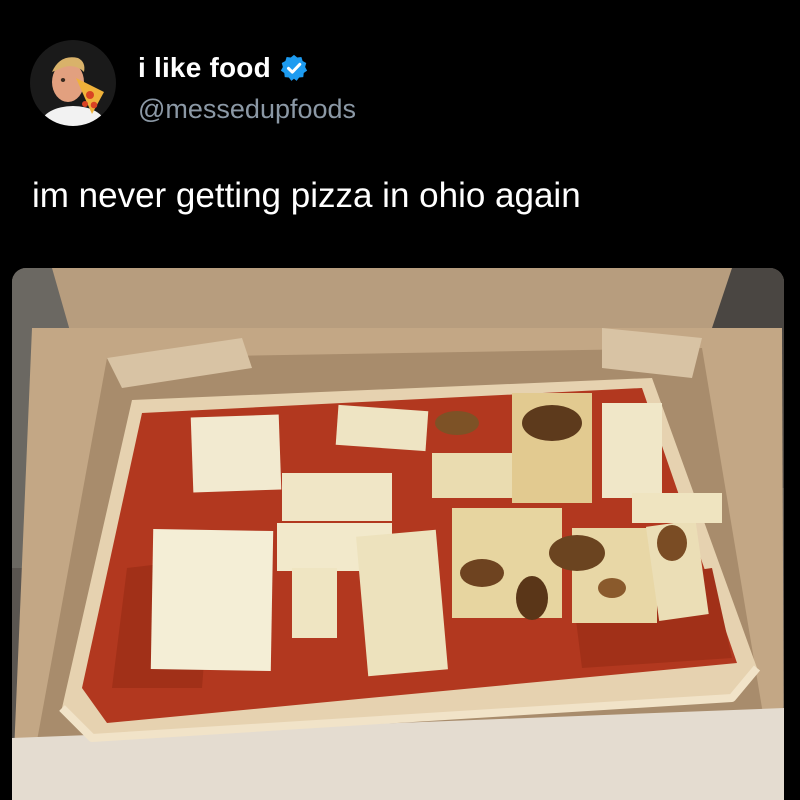  What do you see at coordinates (247, 109) in the screenshot?
I see `author-handle: @messedupfoods` at bounding box center [247, 109].